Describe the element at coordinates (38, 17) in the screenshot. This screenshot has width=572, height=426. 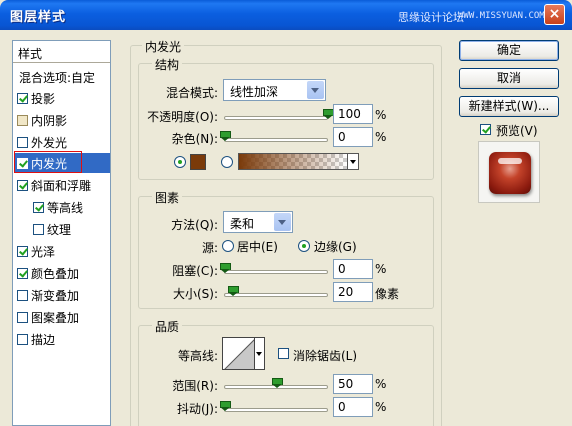
I see `window-title: 图层样式` at that location.